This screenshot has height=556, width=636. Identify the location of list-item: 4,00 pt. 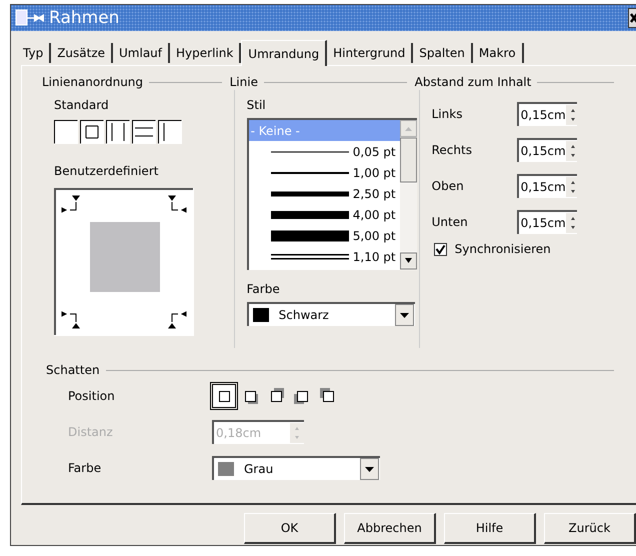
(324, 214).